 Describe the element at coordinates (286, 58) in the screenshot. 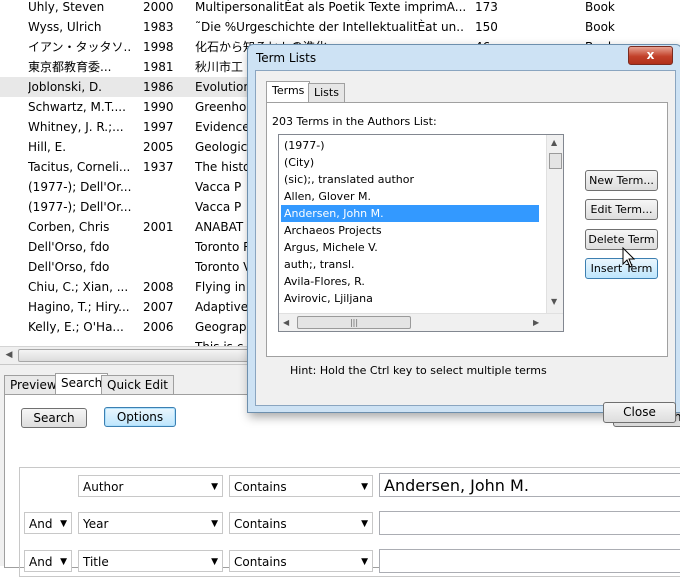

I see `dialog-title: Term Lists` at that location.